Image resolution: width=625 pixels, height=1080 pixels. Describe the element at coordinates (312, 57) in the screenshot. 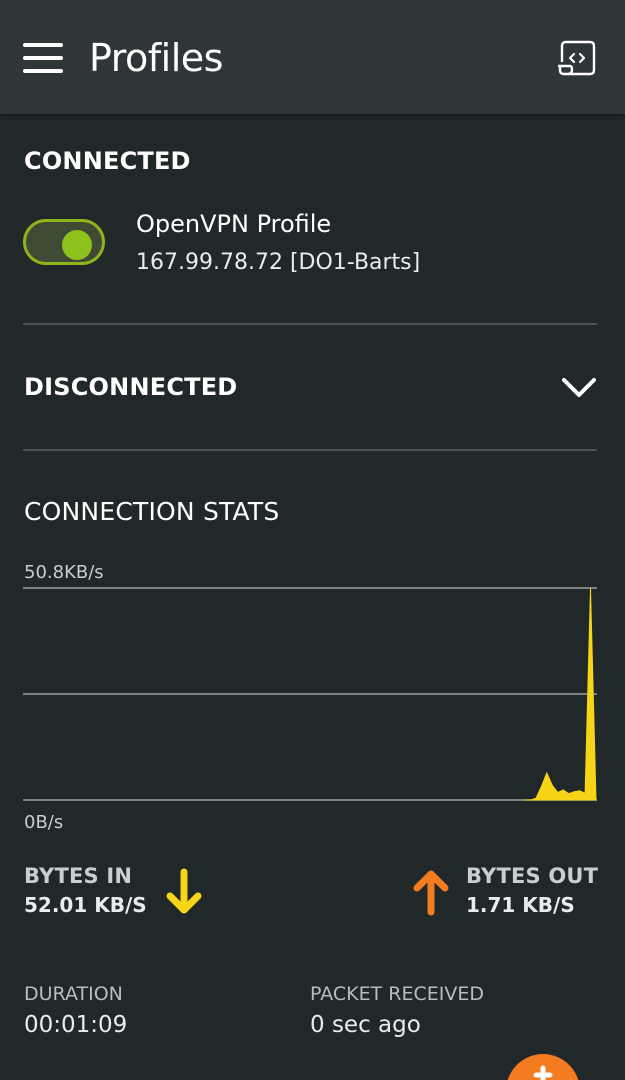

I see `app-bar: Profiles` at that location.